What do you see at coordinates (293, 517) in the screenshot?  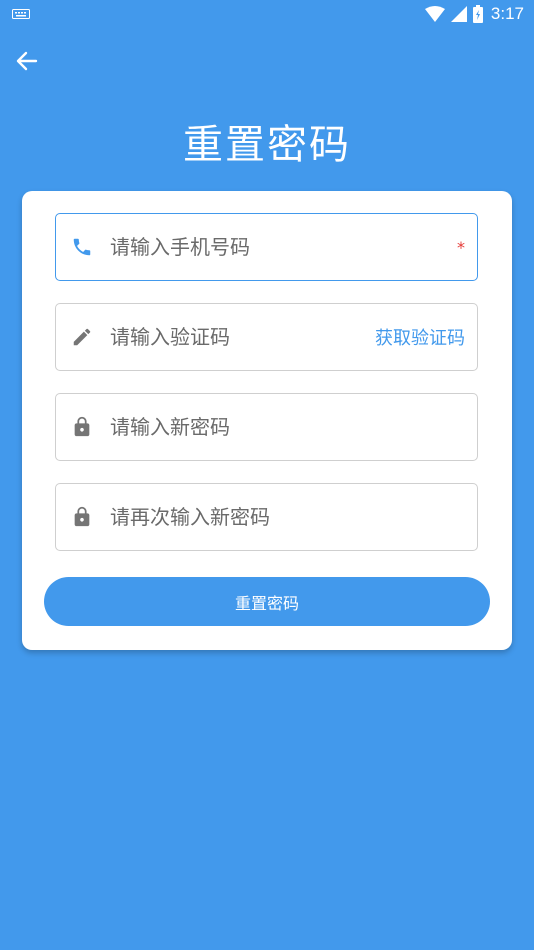 I see `confirm-password-input` at bounding box center [293, 517].